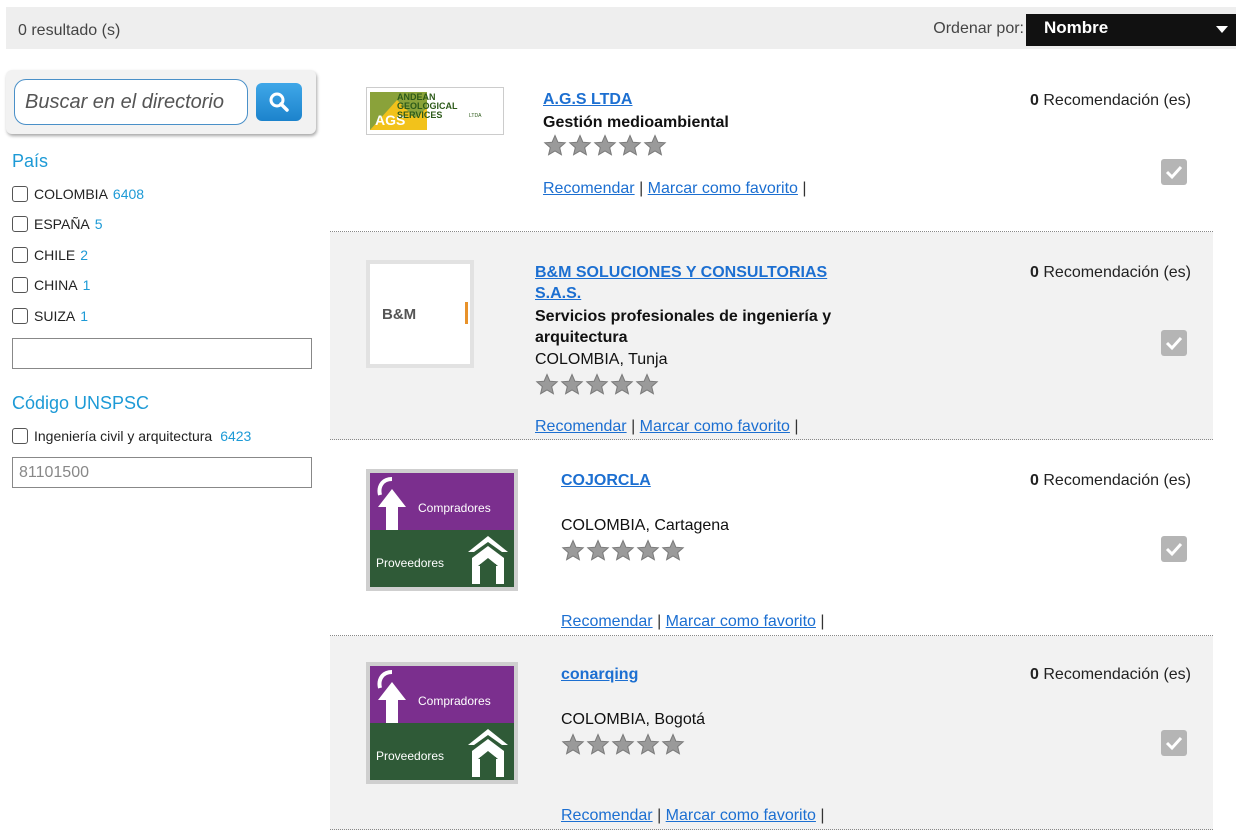 The height and width of the screenshot is (830, 1238). I want to click on search-input, so click(131, 102).